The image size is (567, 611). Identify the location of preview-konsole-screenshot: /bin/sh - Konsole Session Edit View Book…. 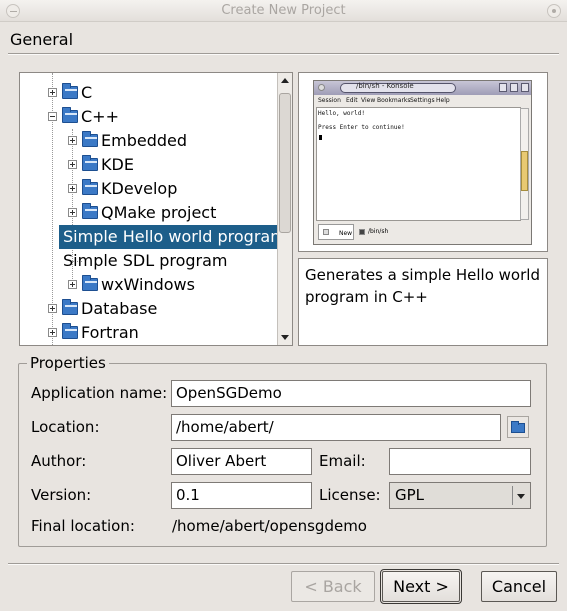
(422, 162).